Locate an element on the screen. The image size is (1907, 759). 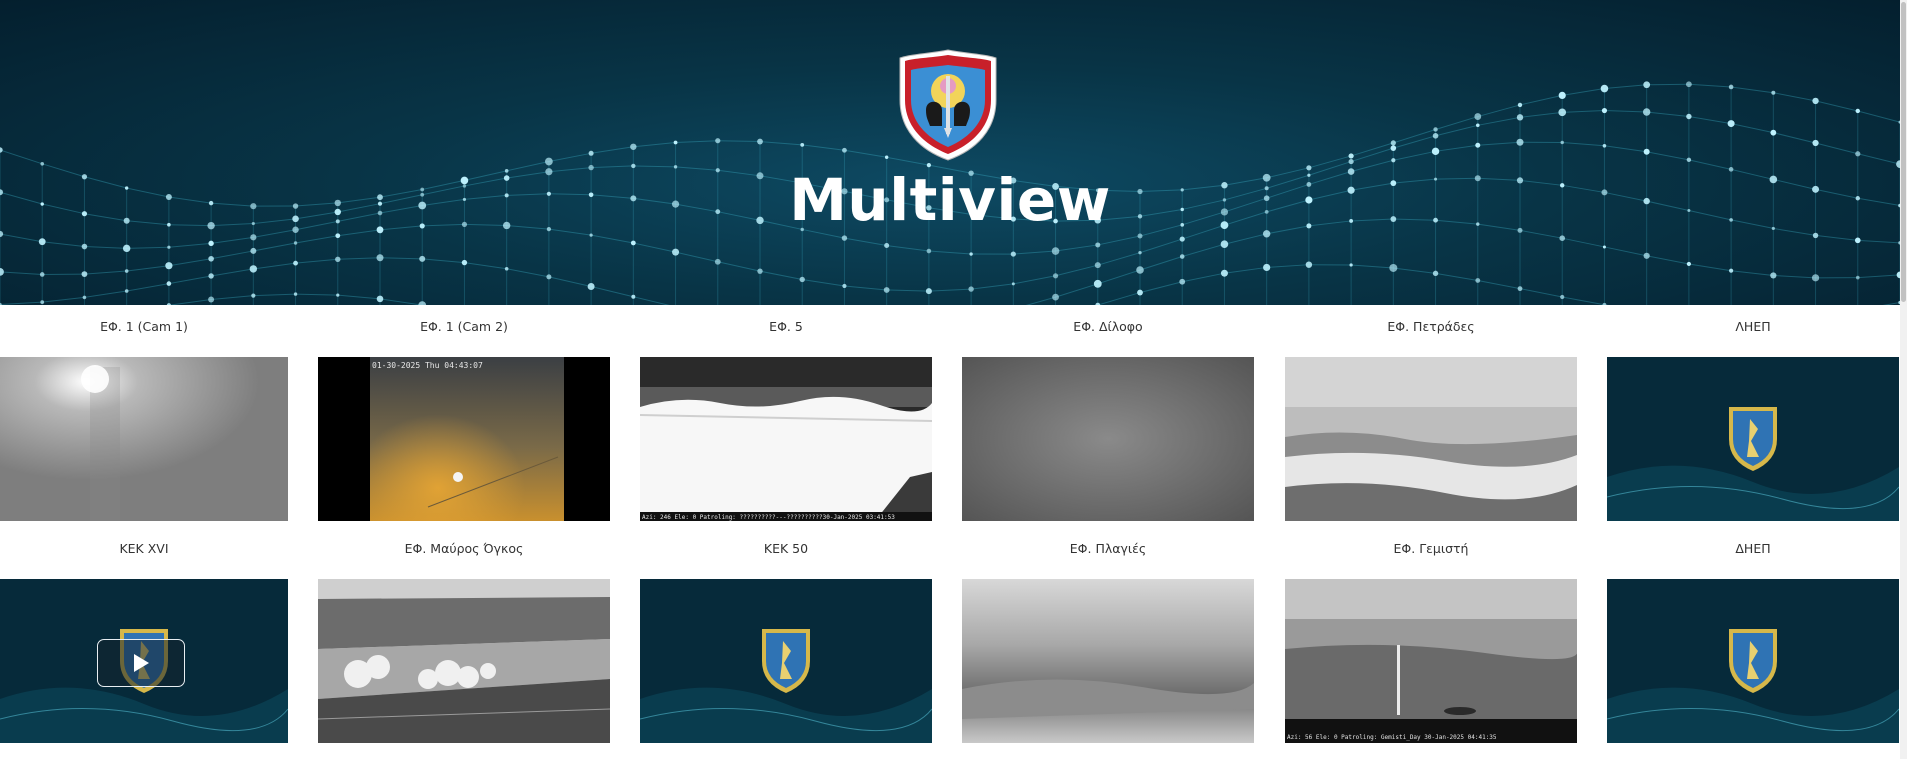
camera-tile: ΕΦ. Μαύρος Όγκος is located at coordinates (464, 642).